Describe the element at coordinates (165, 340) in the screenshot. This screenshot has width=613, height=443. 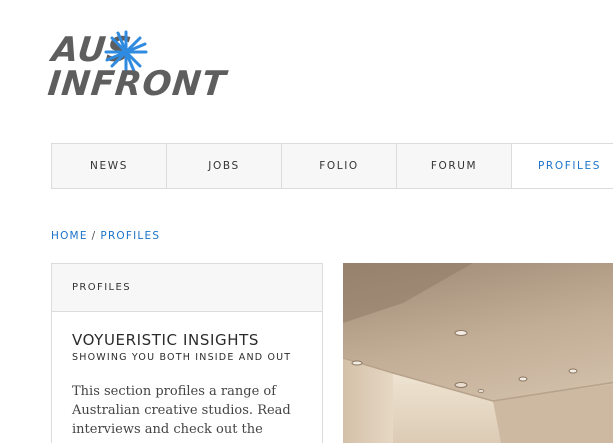
I see `panel-title: VOYUERISTIC INSIGHTS` at that location.